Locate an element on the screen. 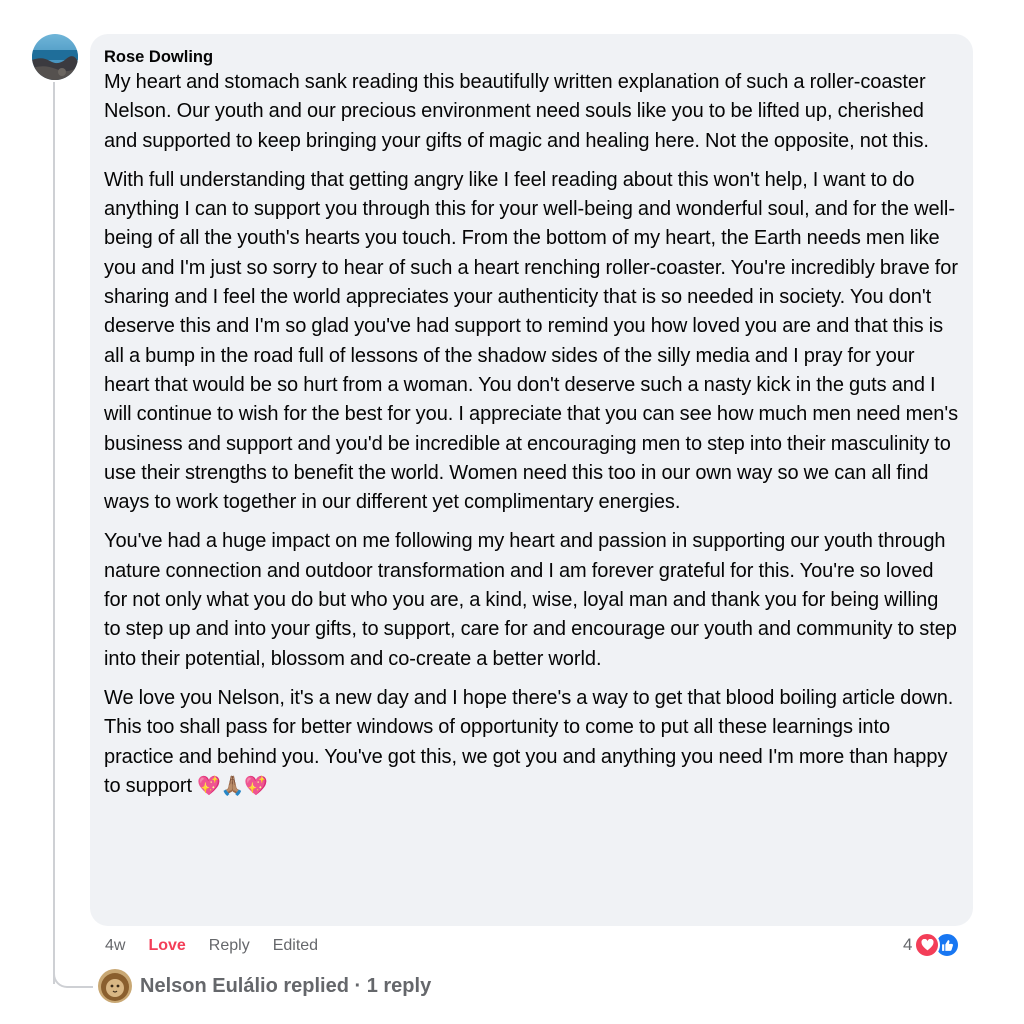 The width and height of the screenshot is (1024, 1024). heart-icon is located at coordinates (927, 945).